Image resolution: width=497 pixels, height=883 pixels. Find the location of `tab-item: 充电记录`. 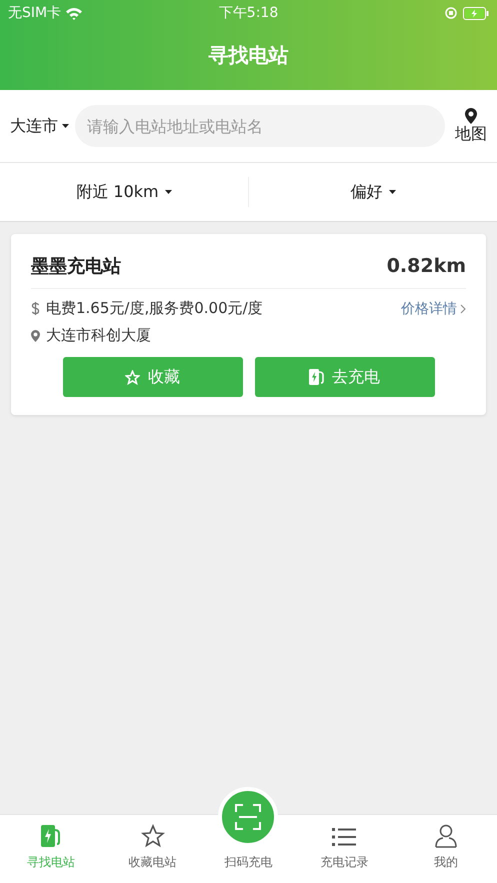

tab-item: 充电记录 is located at coordinates (344, 849).